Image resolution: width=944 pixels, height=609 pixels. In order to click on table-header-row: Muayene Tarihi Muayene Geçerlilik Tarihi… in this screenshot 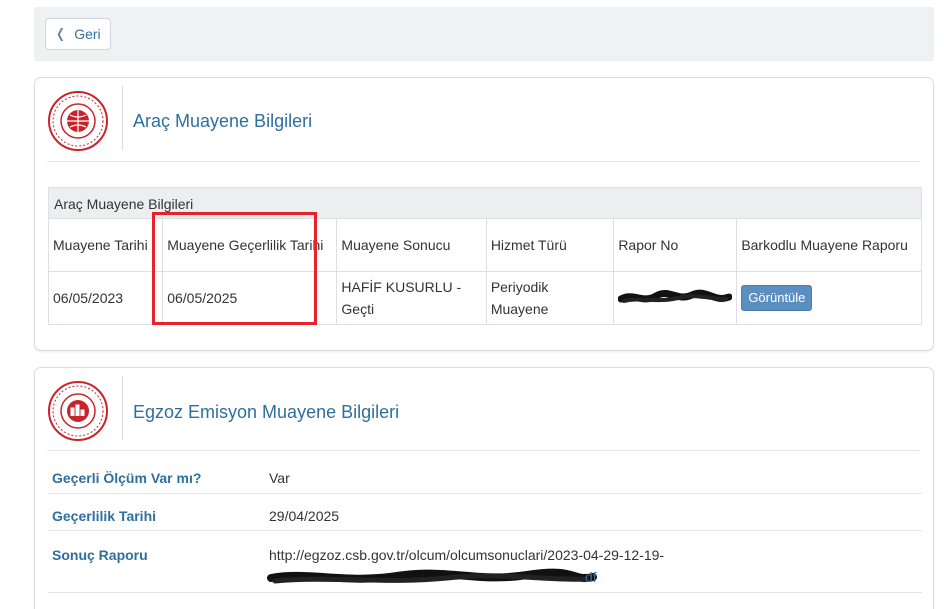, I will do `click(485, 245)`.